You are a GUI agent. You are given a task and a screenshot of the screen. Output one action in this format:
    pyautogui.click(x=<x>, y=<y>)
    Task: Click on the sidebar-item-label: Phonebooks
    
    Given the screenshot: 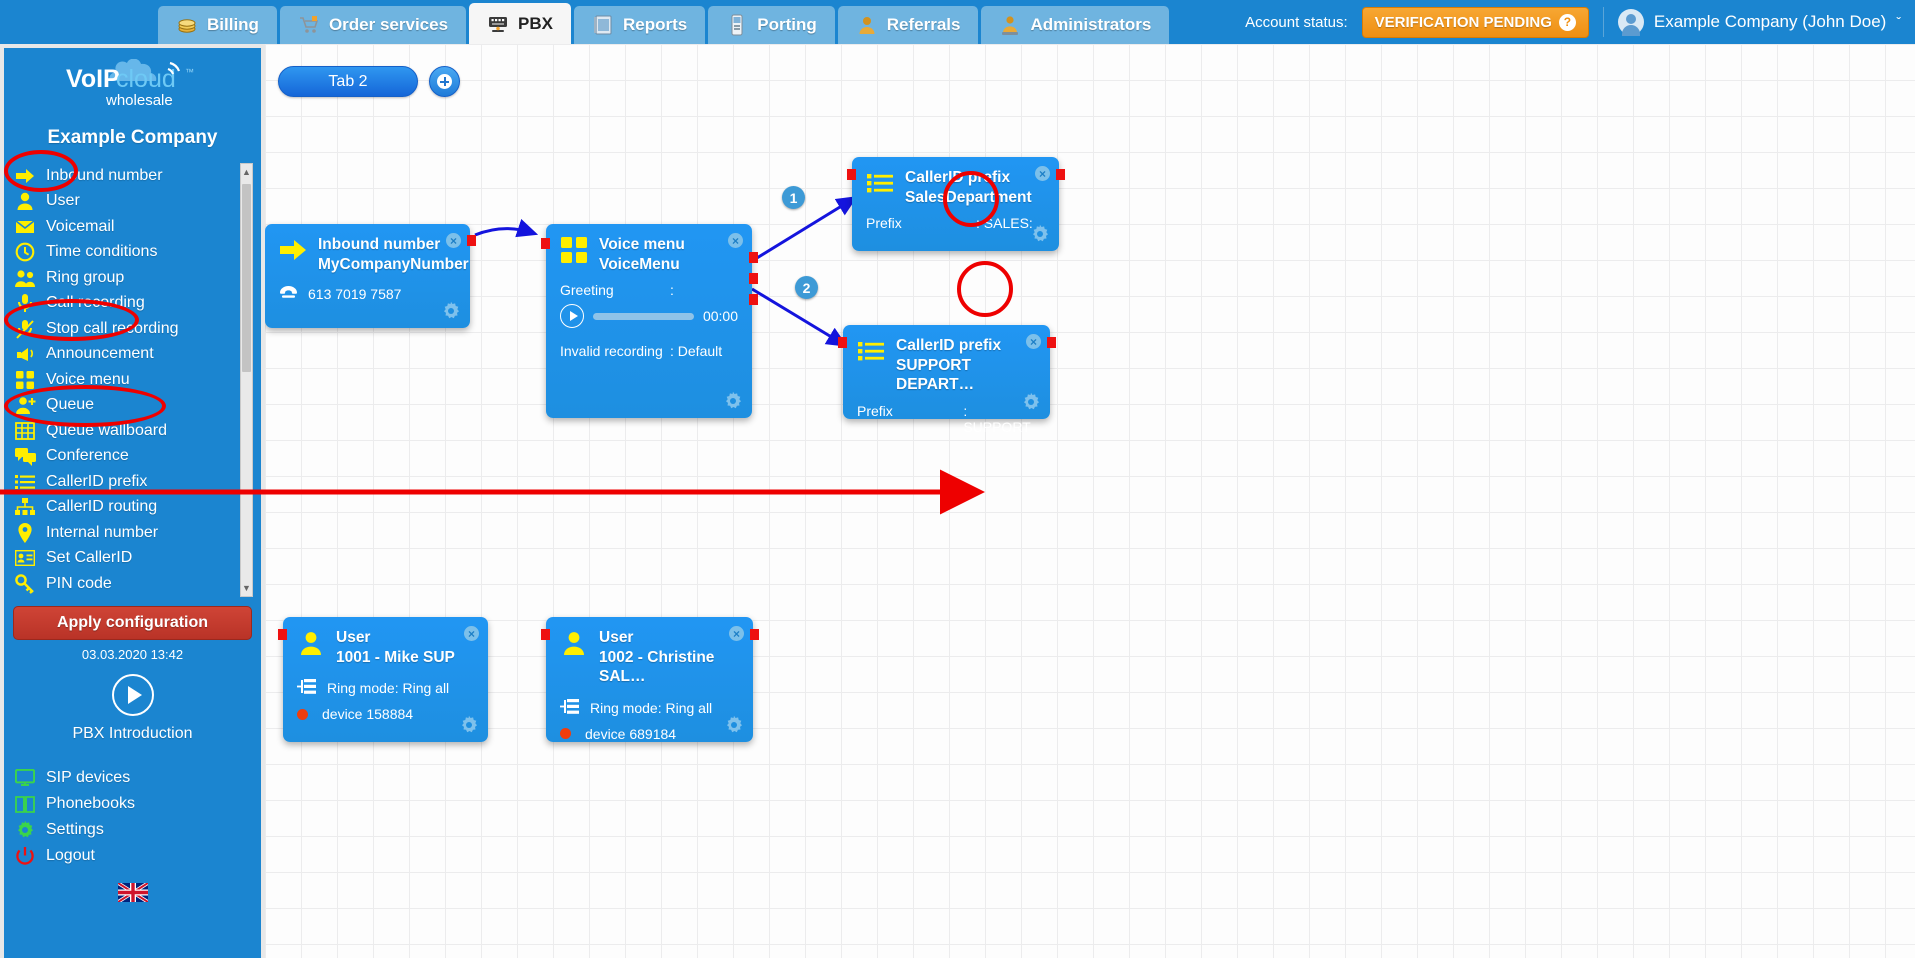 What is the action you would take?
    pyautogui.click(x=90, y=803)
    